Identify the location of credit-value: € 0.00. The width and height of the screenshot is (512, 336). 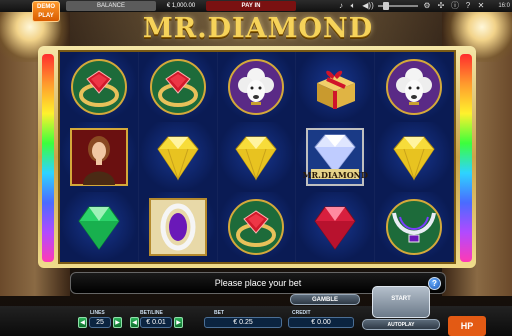
(321, 322).